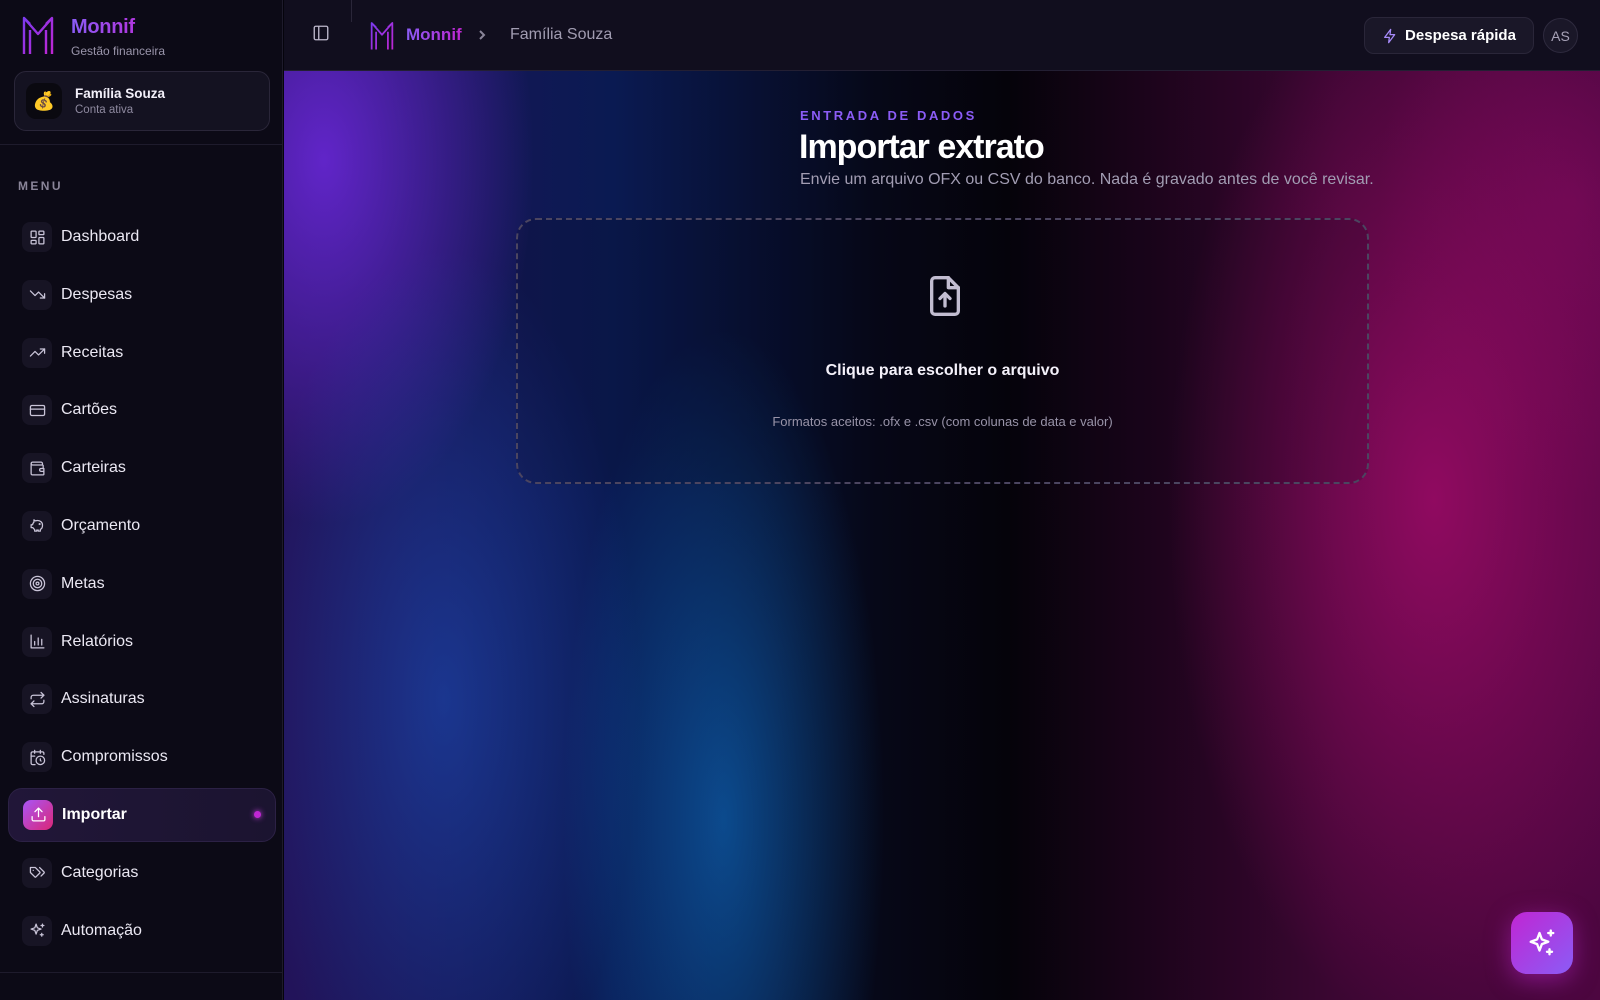  Describe the element at coordinates (142, 814) in the screenshot. I see `sidebar-item-importar: Importar` at that location.